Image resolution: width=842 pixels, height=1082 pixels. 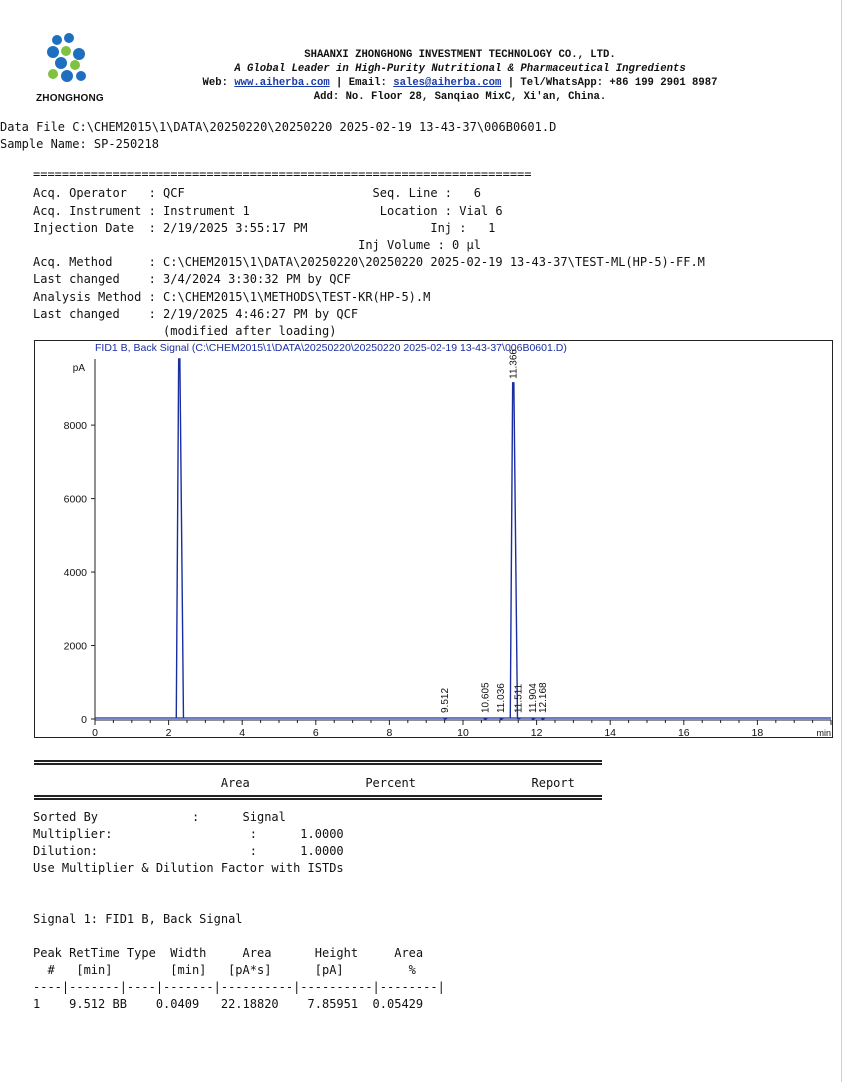 I want to click on report-title: Area Percent Report, so click(x=304, y=783).